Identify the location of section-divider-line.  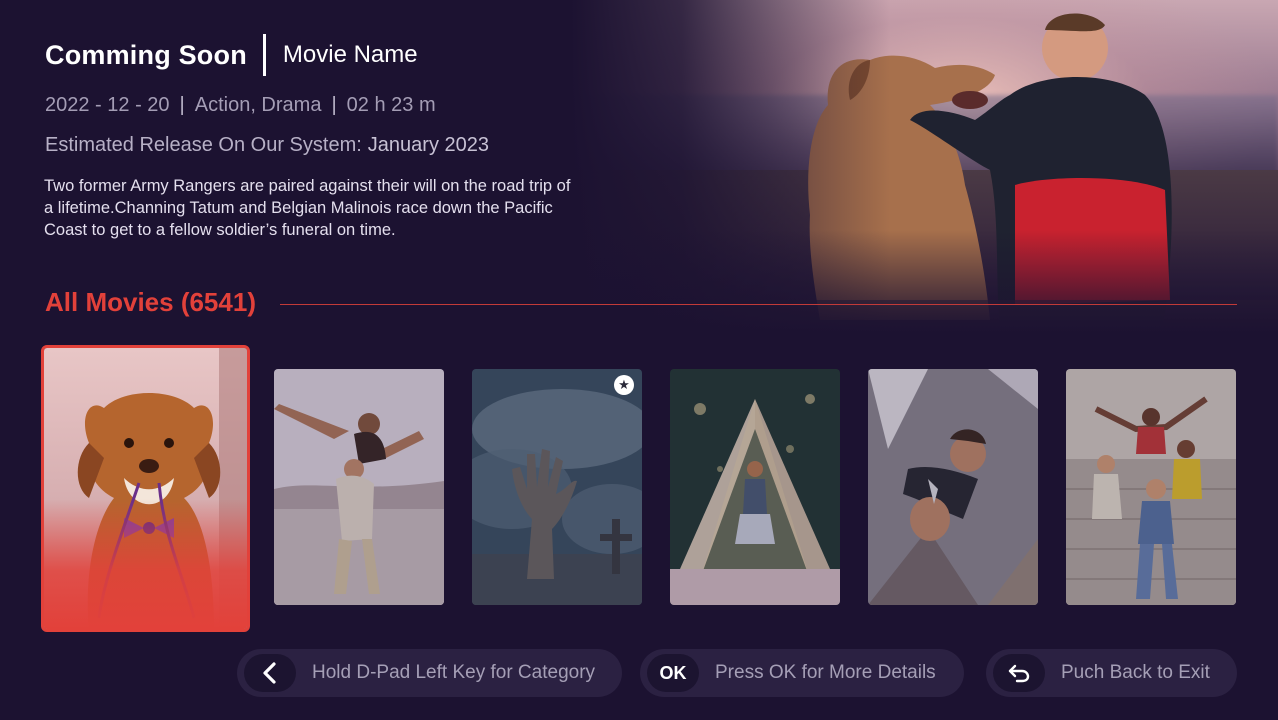
(758, 304).